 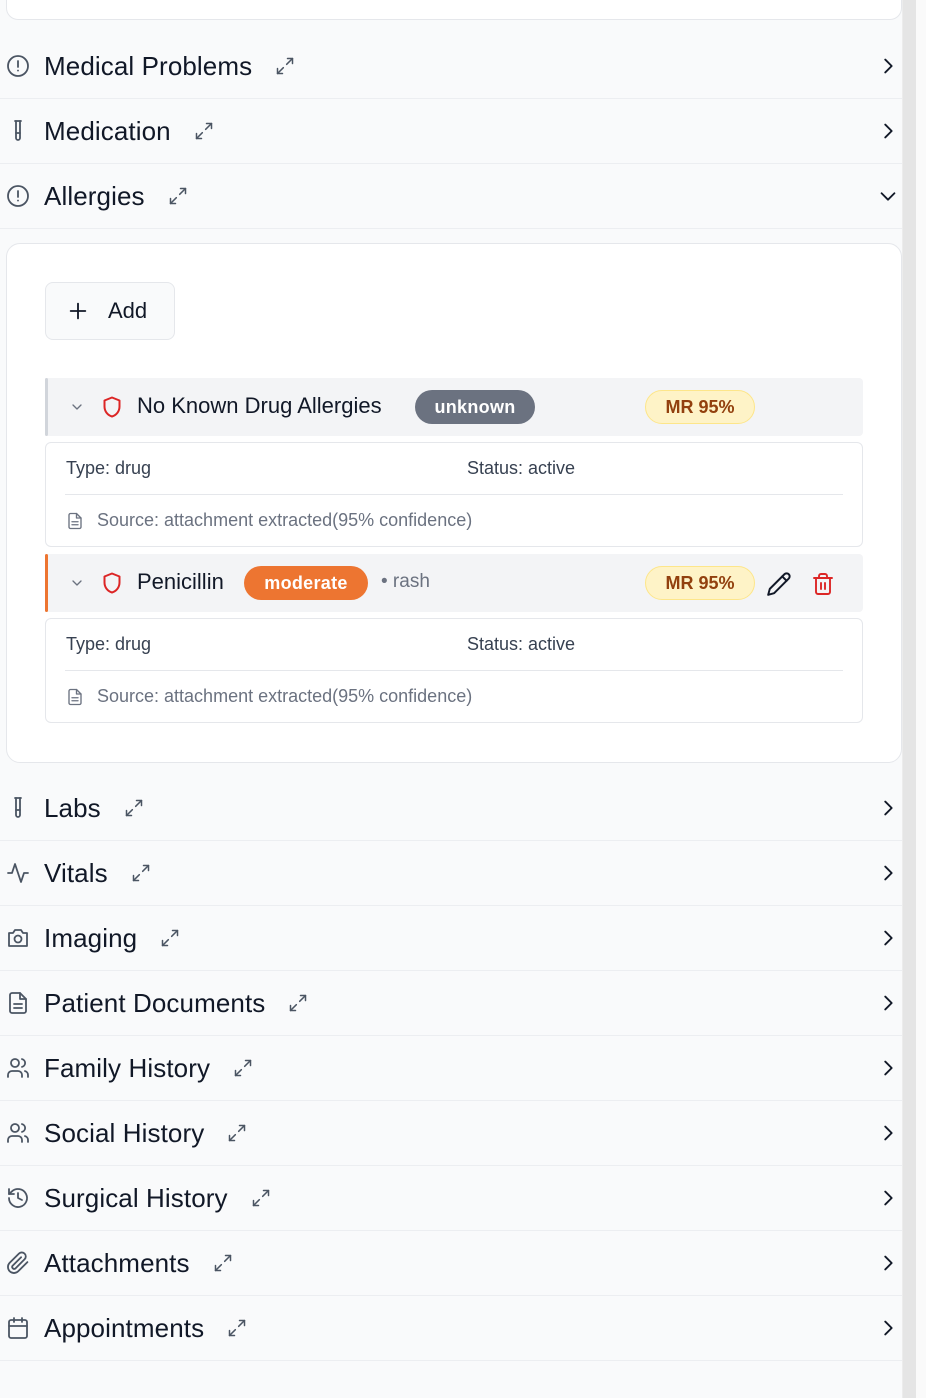 I want to click on history-icon, so click(x=18, y=1198).